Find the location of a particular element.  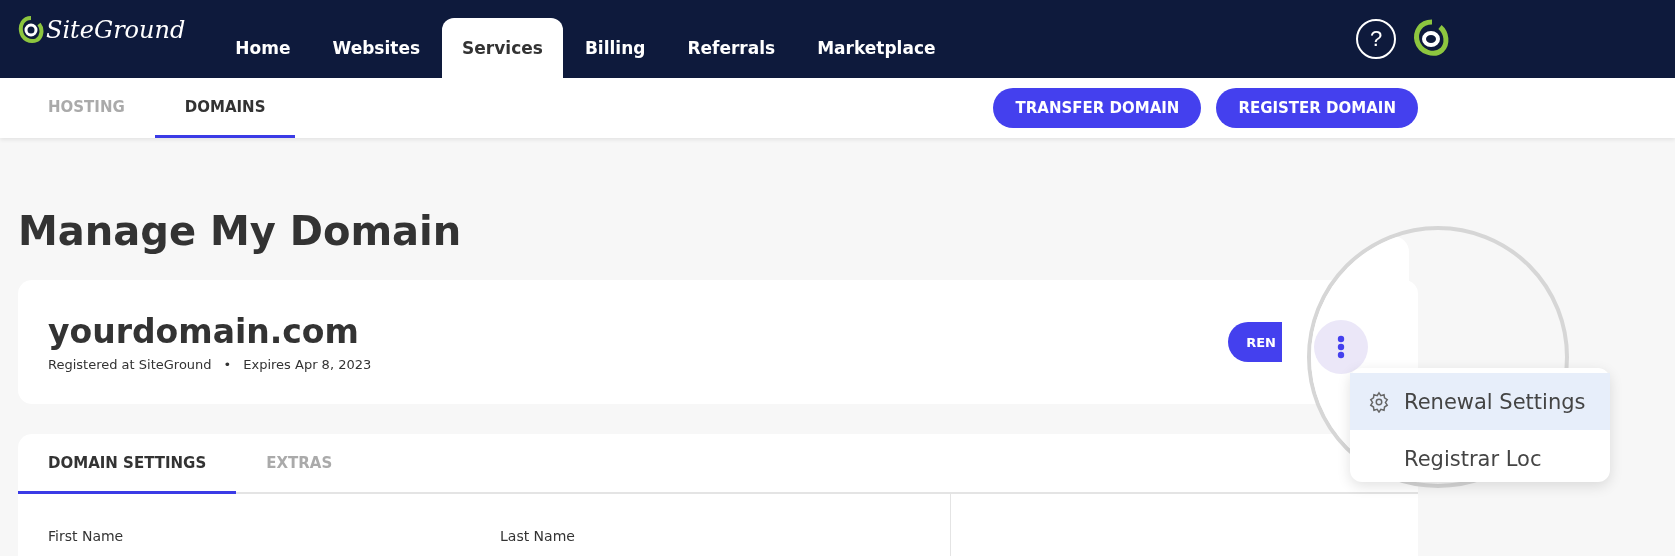

domain-name: yourdomain.com is located at coordinates (204, 331).